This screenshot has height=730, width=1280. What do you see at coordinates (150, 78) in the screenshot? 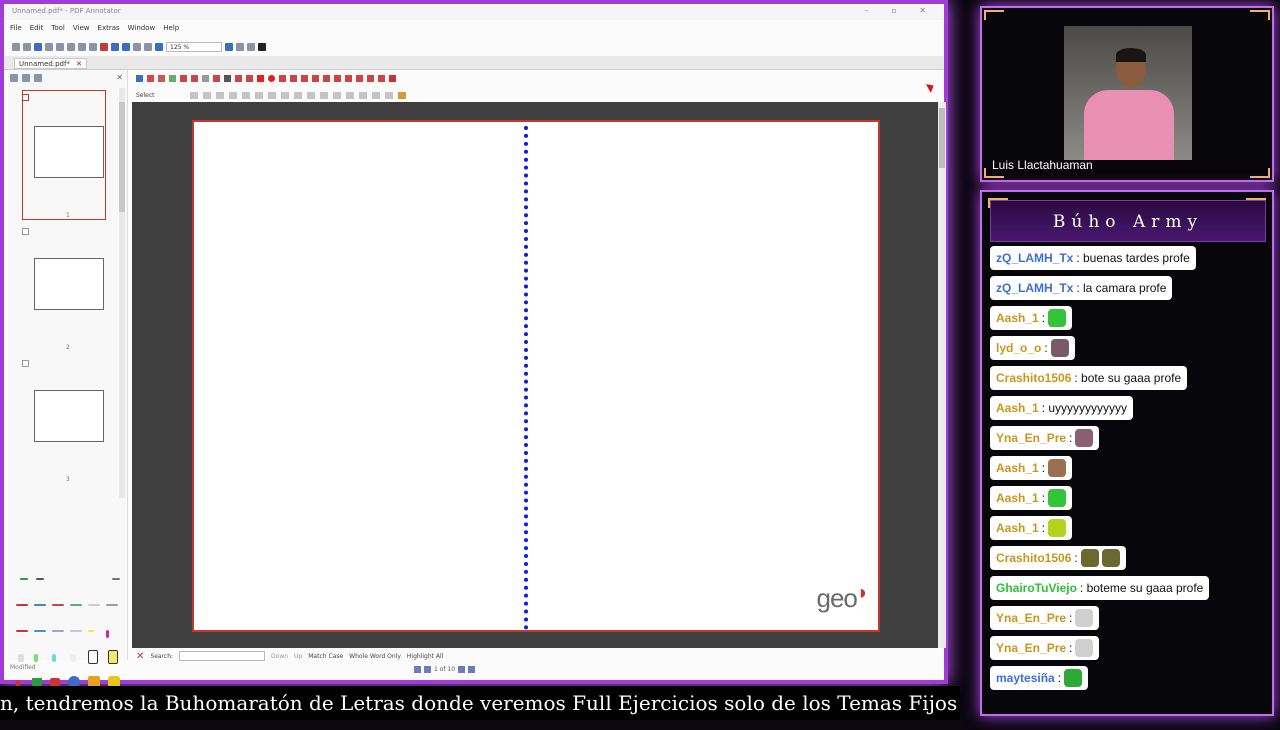
I see `pointer-tool-icon` at bounding box center [150, 78].